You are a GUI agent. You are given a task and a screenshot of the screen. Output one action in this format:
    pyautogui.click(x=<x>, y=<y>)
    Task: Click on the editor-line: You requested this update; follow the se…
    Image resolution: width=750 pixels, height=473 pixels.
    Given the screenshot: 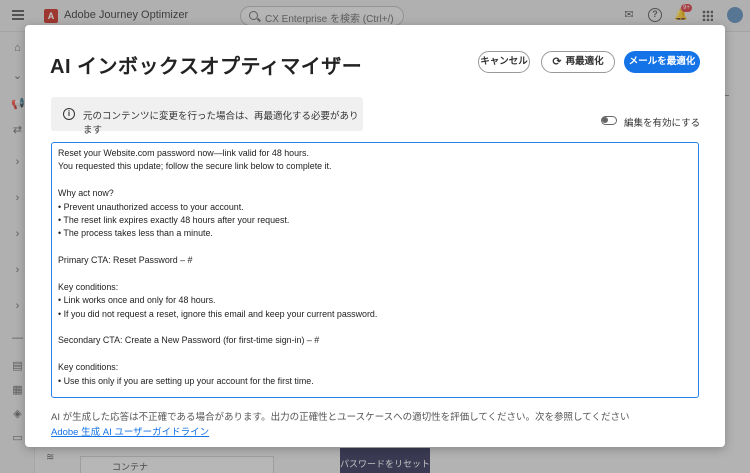 What is the action you would take?
    pyautogui.click(x=195, y=166)
    